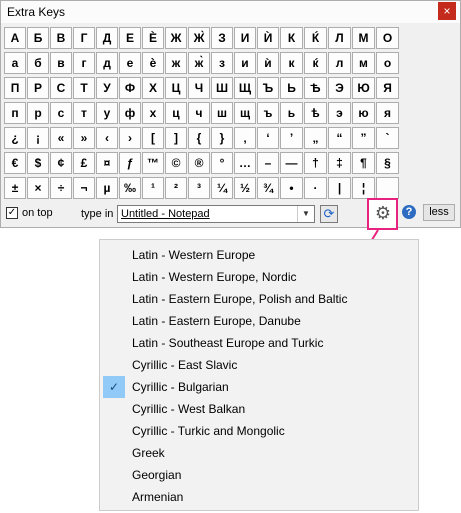 This screenshot has width=461, height=513. Describe the element at coordinates (222, 63) in the screenshot. I see `char-key: з` at that location.